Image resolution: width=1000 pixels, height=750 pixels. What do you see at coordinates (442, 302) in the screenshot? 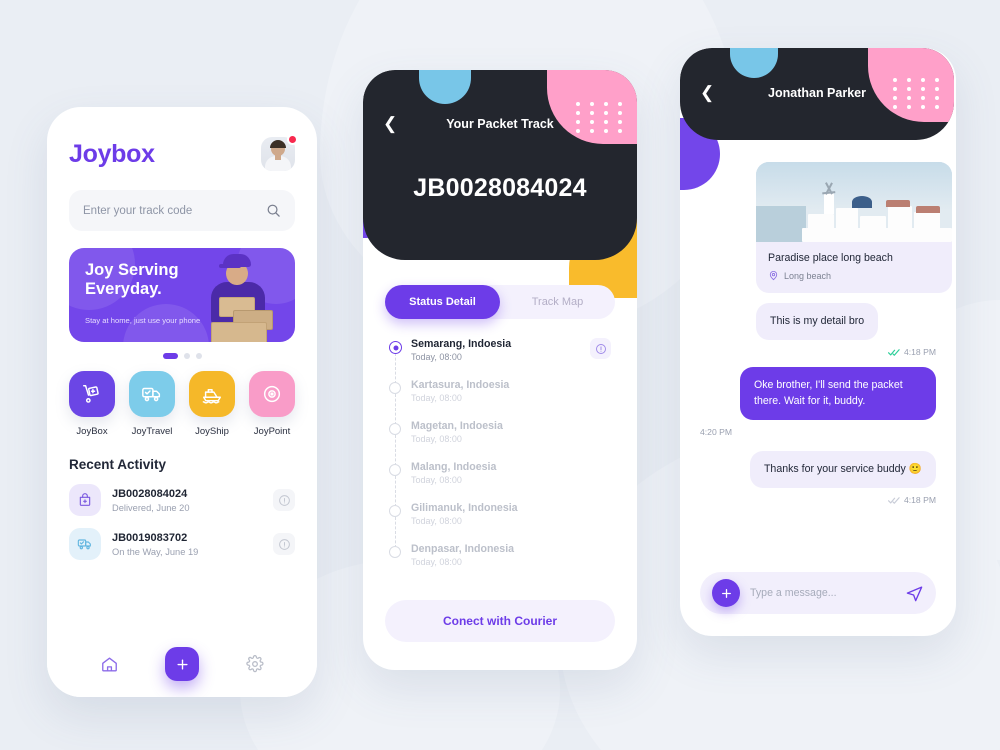
I see `tab-status-detail: Status Detail` at bounding box center [442, 302].